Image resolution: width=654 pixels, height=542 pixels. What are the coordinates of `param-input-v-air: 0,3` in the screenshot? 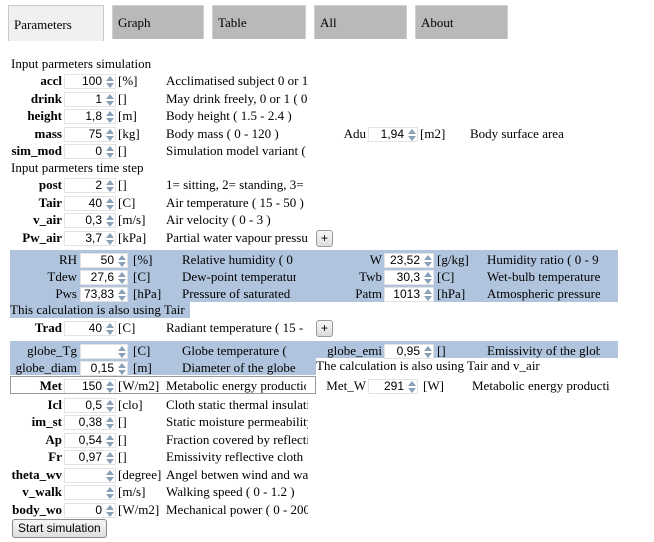 It's located at (90, 220).